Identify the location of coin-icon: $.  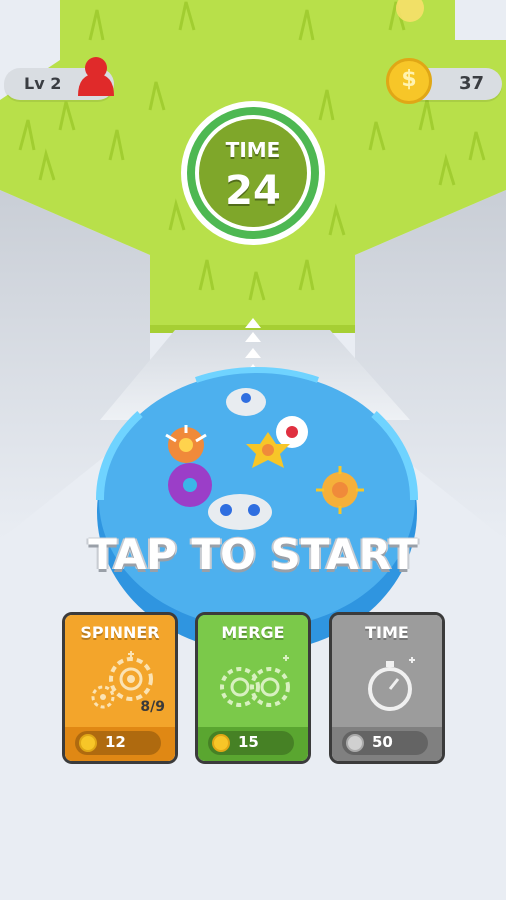
(409, 81).